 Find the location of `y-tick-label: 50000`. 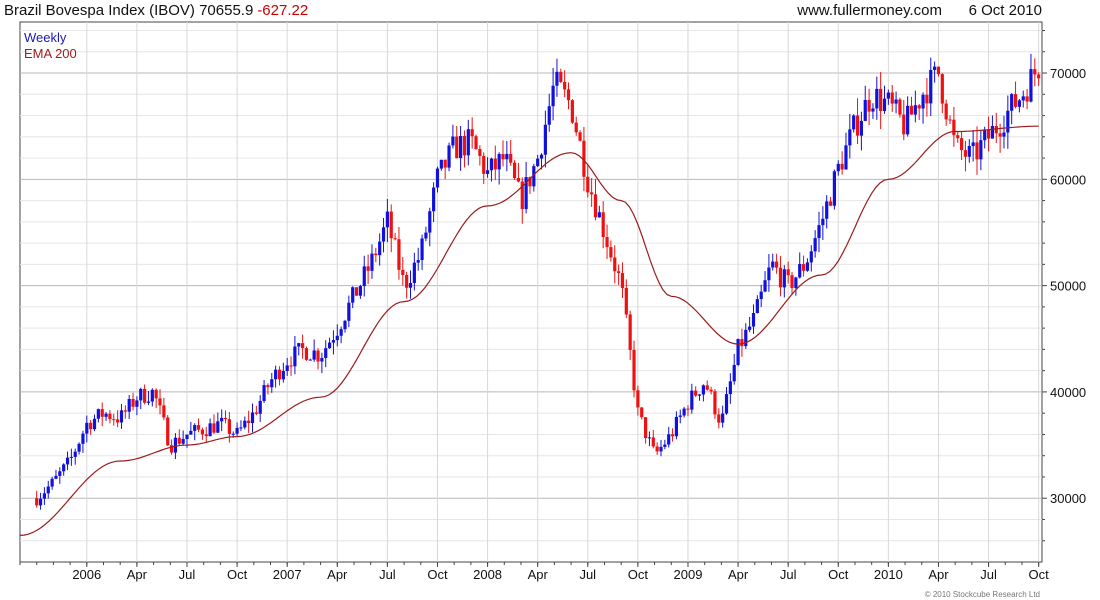

y-tick-label: 50000 is located at coordinates (1068, 286).